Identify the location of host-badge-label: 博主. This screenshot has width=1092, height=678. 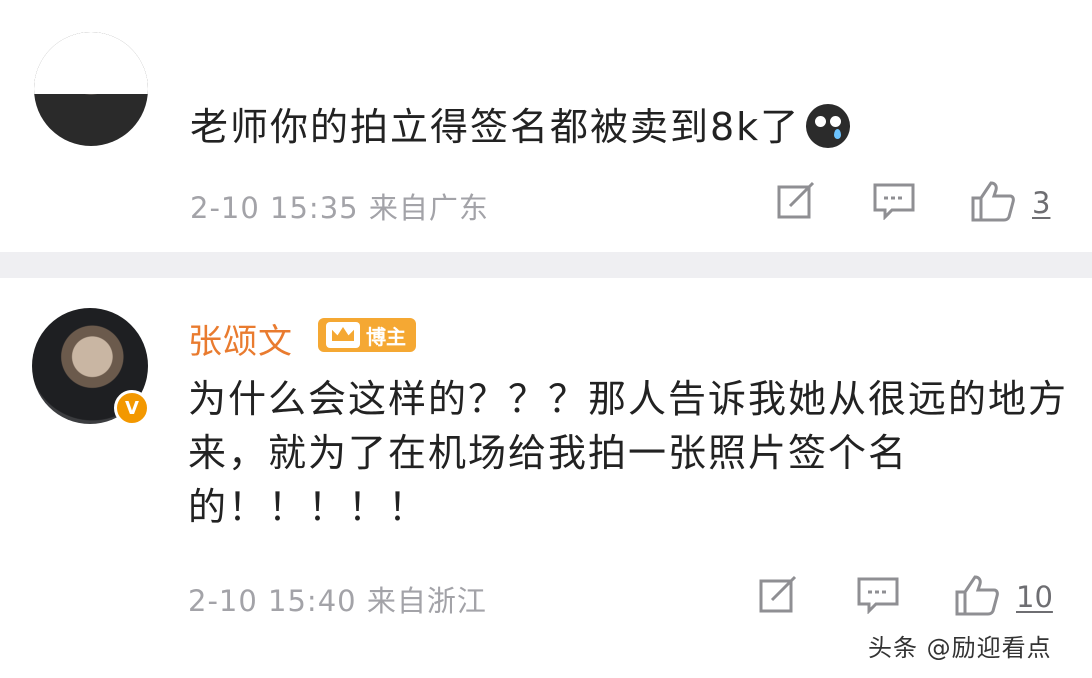
(386, 336).